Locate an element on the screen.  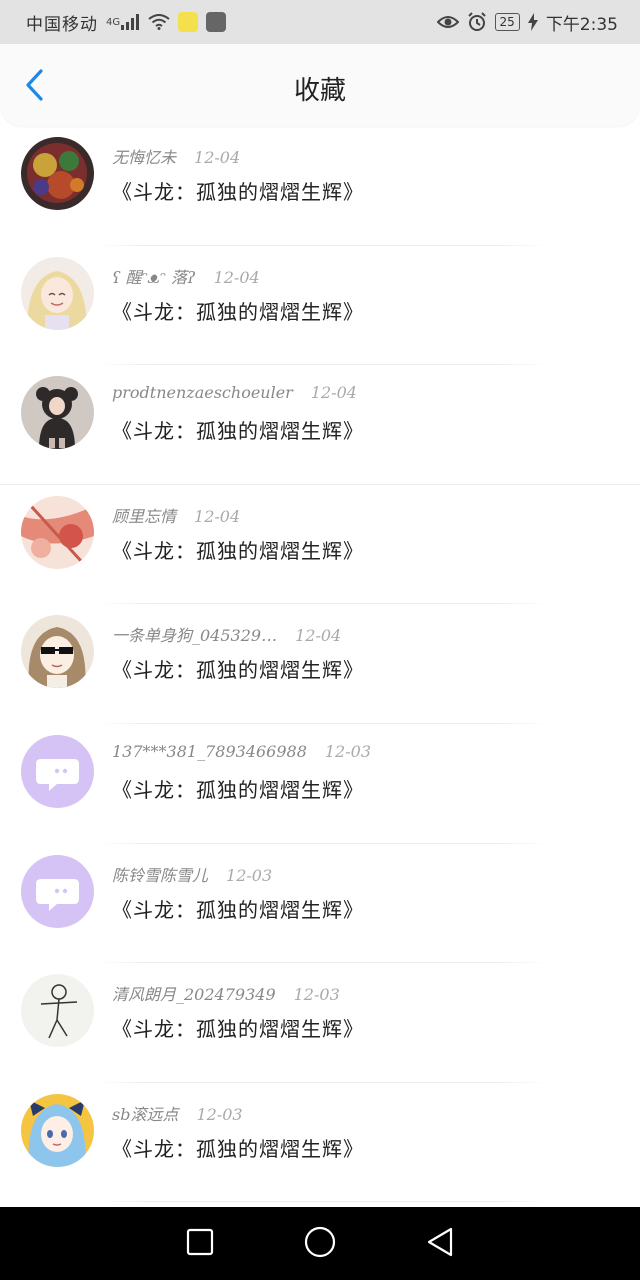
wifi-icon is located at coordinates (159, 22).